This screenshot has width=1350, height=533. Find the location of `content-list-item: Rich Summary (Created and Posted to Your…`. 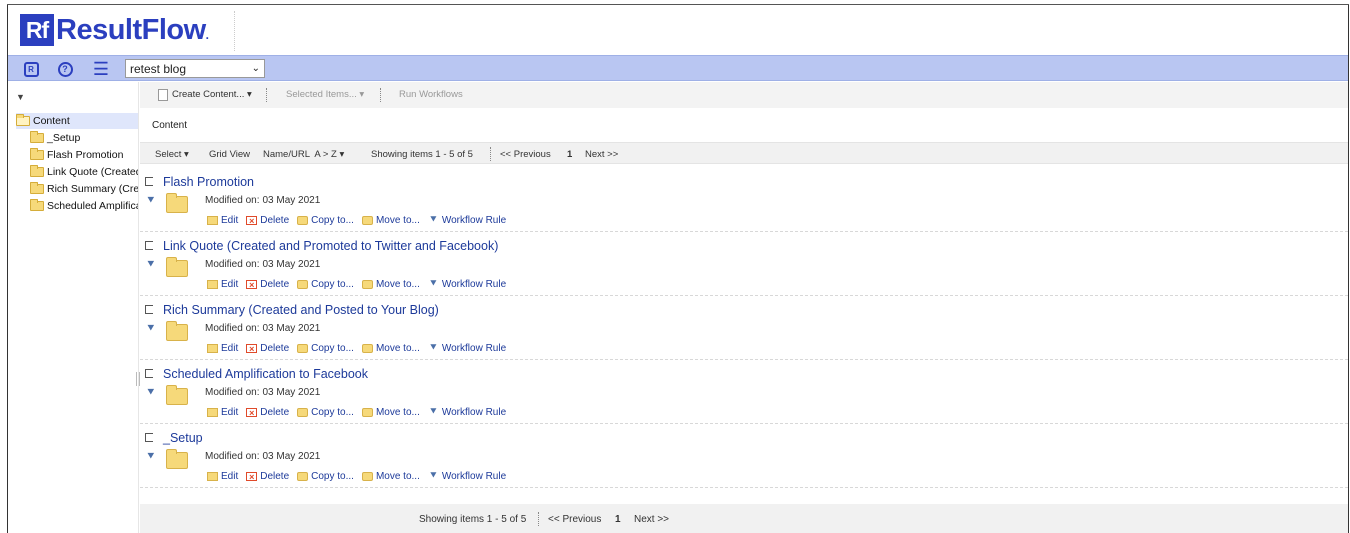

content-list-item: Rich Summary (Created and Posted to Your… is located at coordinates (744, 328).